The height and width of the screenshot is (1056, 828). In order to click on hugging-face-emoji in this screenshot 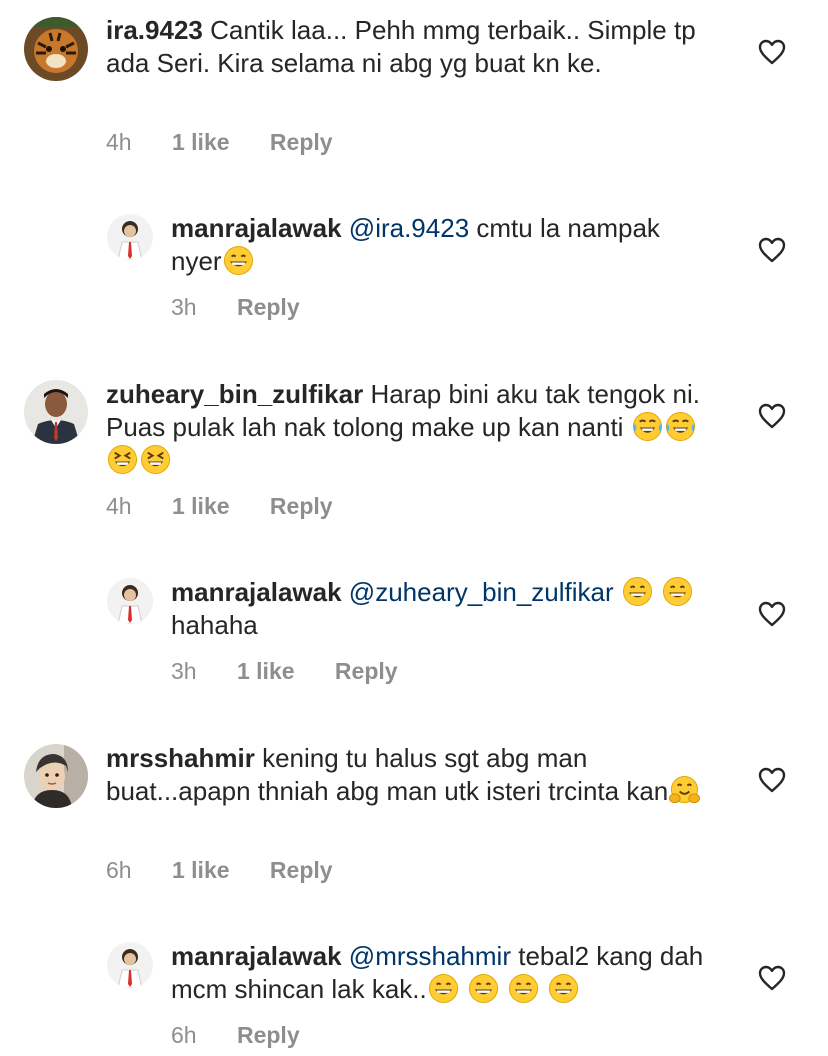, I will do `click(685, 790)`.